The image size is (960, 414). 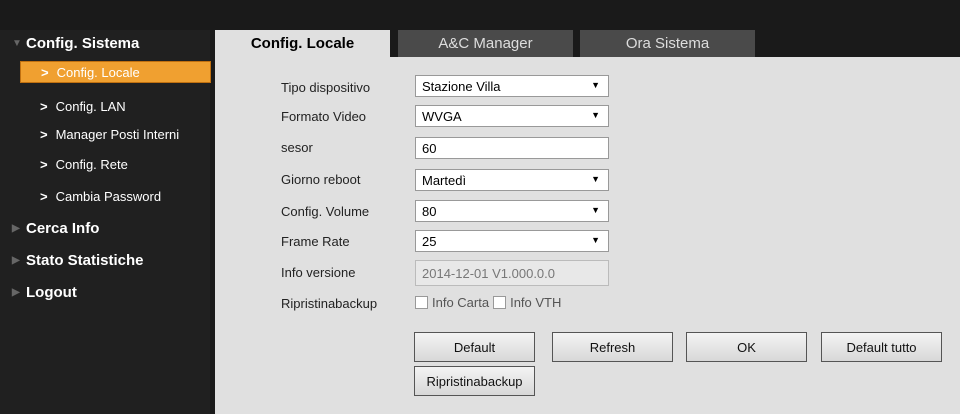 What do you see at coordinates (321, 179) in the screenshot?
I see `label-giorno-reboot: Giorno reboot` at bounding box center [321, 179].